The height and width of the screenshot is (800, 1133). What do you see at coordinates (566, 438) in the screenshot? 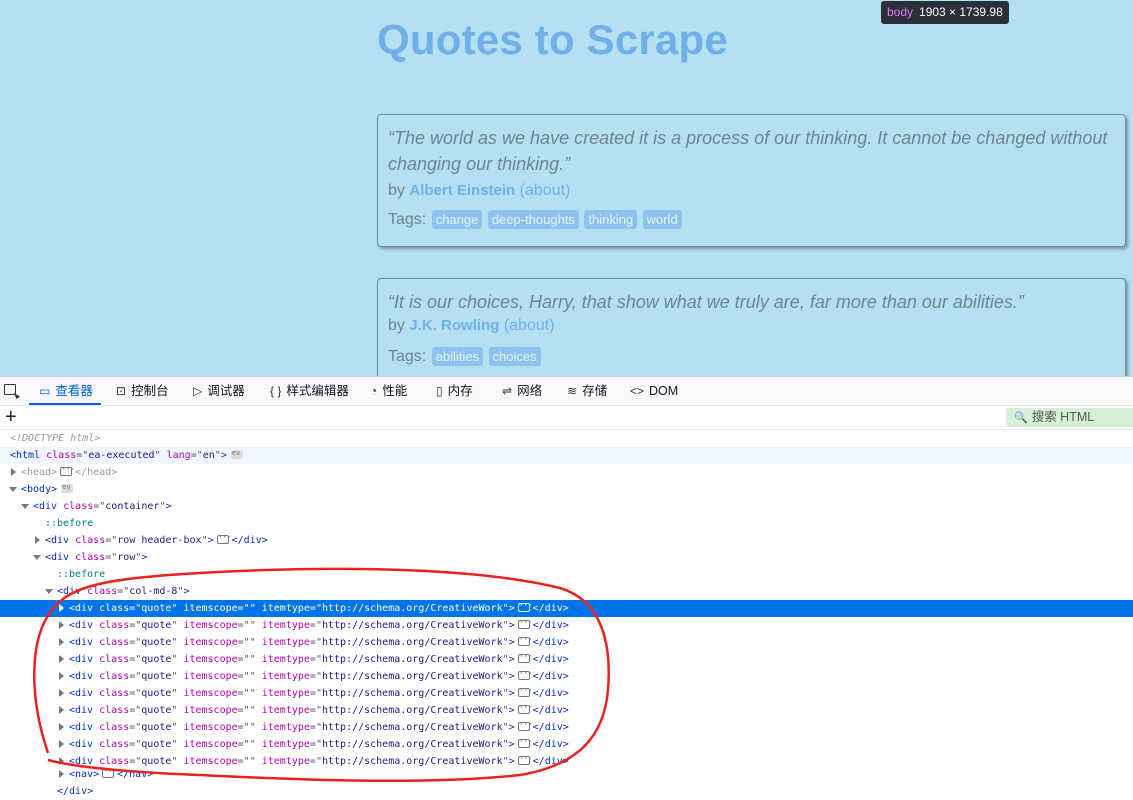
I see `tree-node-doctype: <!DOCTYPE html>` at bounding box center [566, 438].